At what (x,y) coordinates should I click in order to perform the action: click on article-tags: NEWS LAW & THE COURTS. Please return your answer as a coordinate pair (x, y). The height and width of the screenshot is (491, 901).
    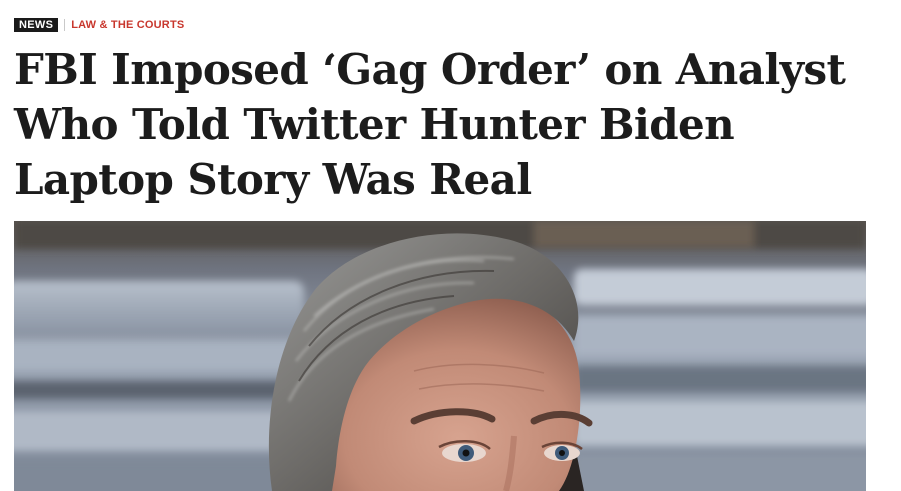
    Looking at the image, I should click on (99, 25).